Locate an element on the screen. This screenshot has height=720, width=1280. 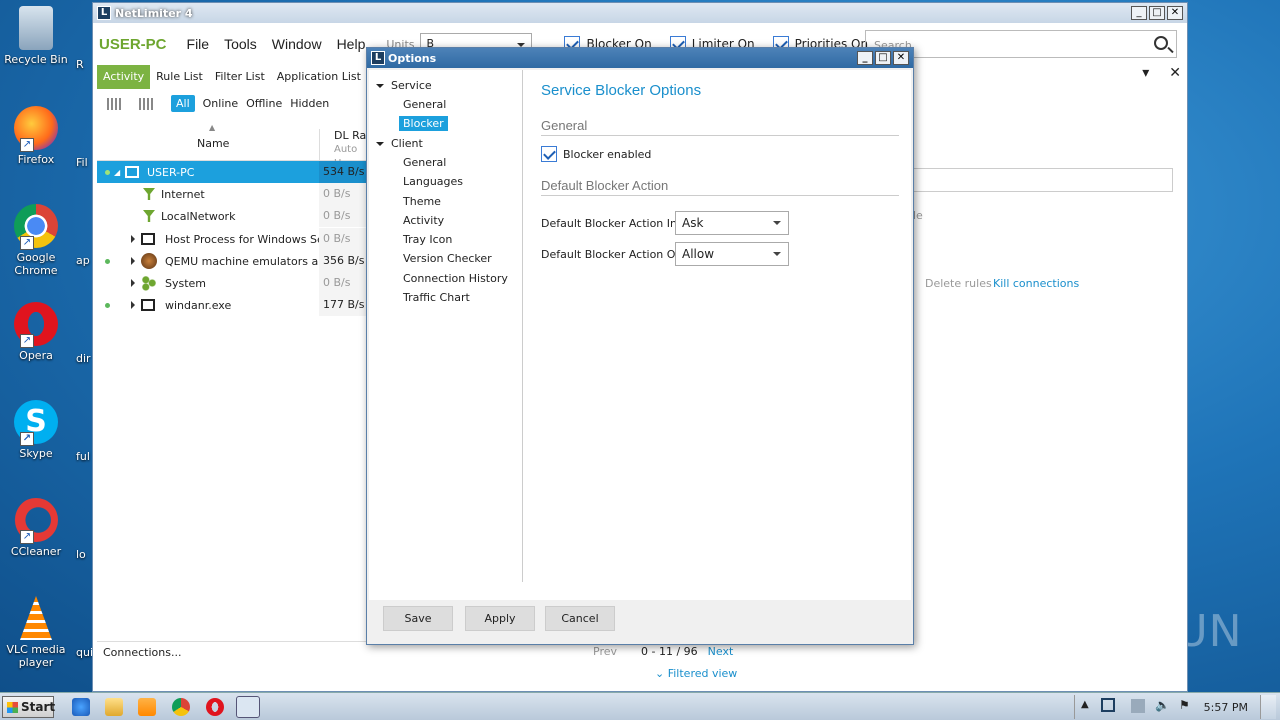
action-out-select: Allow is located at coordinates (732, 254).